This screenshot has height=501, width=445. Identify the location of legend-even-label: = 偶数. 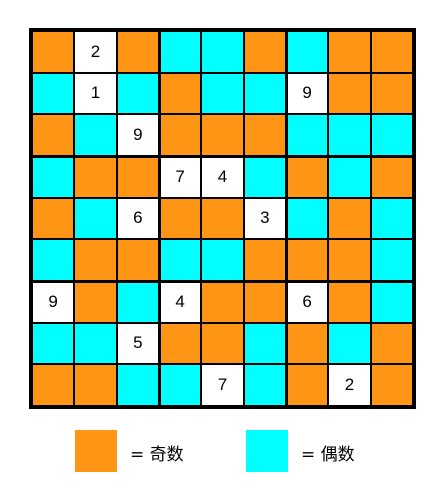
(328, 455).